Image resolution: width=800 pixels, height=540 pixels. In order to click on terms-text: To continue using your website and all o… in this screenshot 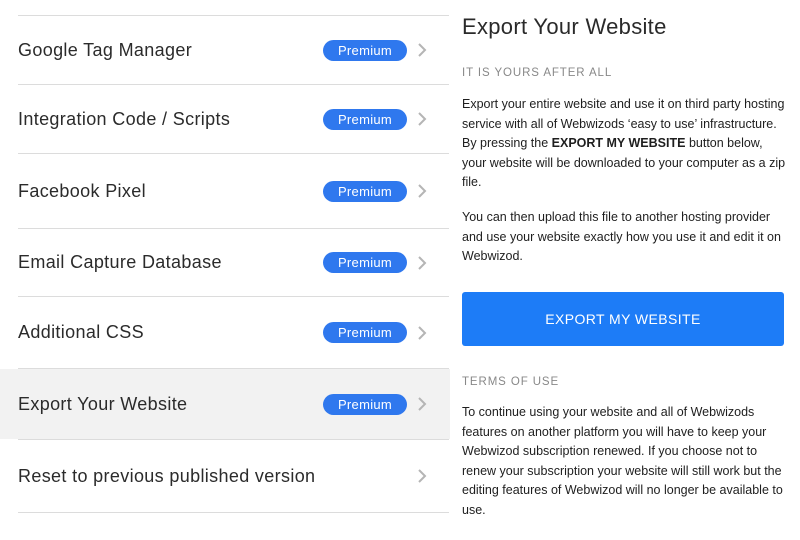, I will do `click(622, 461)`.